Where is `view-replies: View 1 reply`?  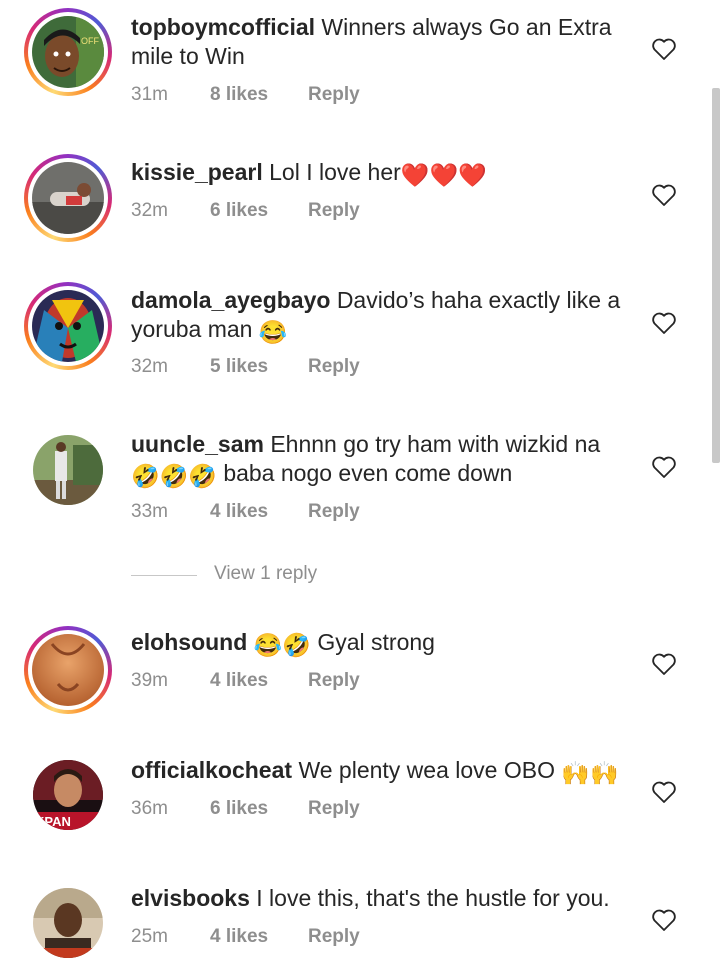 view-replies: View 1 reply is located at coordinates (281, 575).